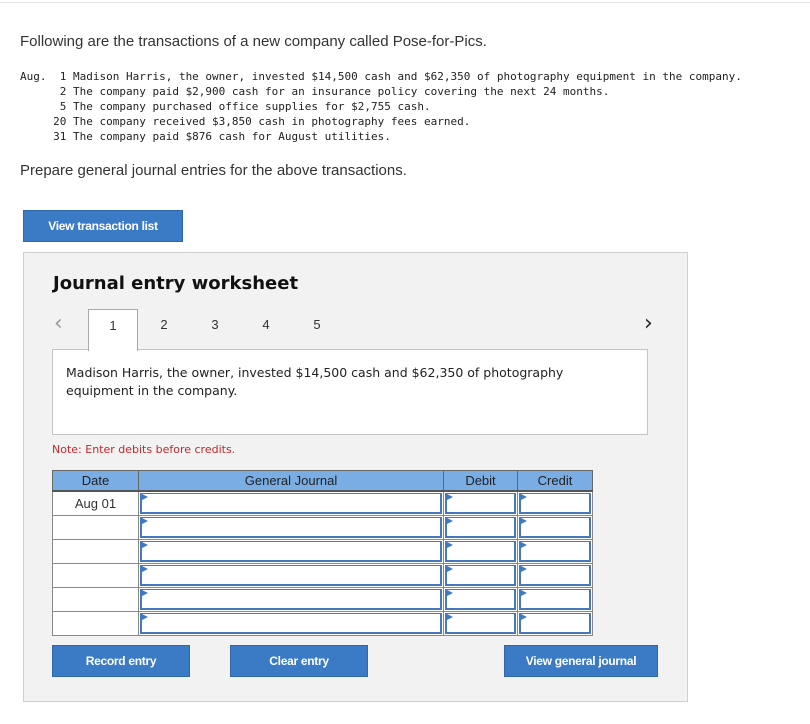 This screenshot has height=724, width=810. What do you see at coordinates (58, 323) in the screenshot?
I see `prev-arrow-icon: ‹` at bounding box center [58, 323].